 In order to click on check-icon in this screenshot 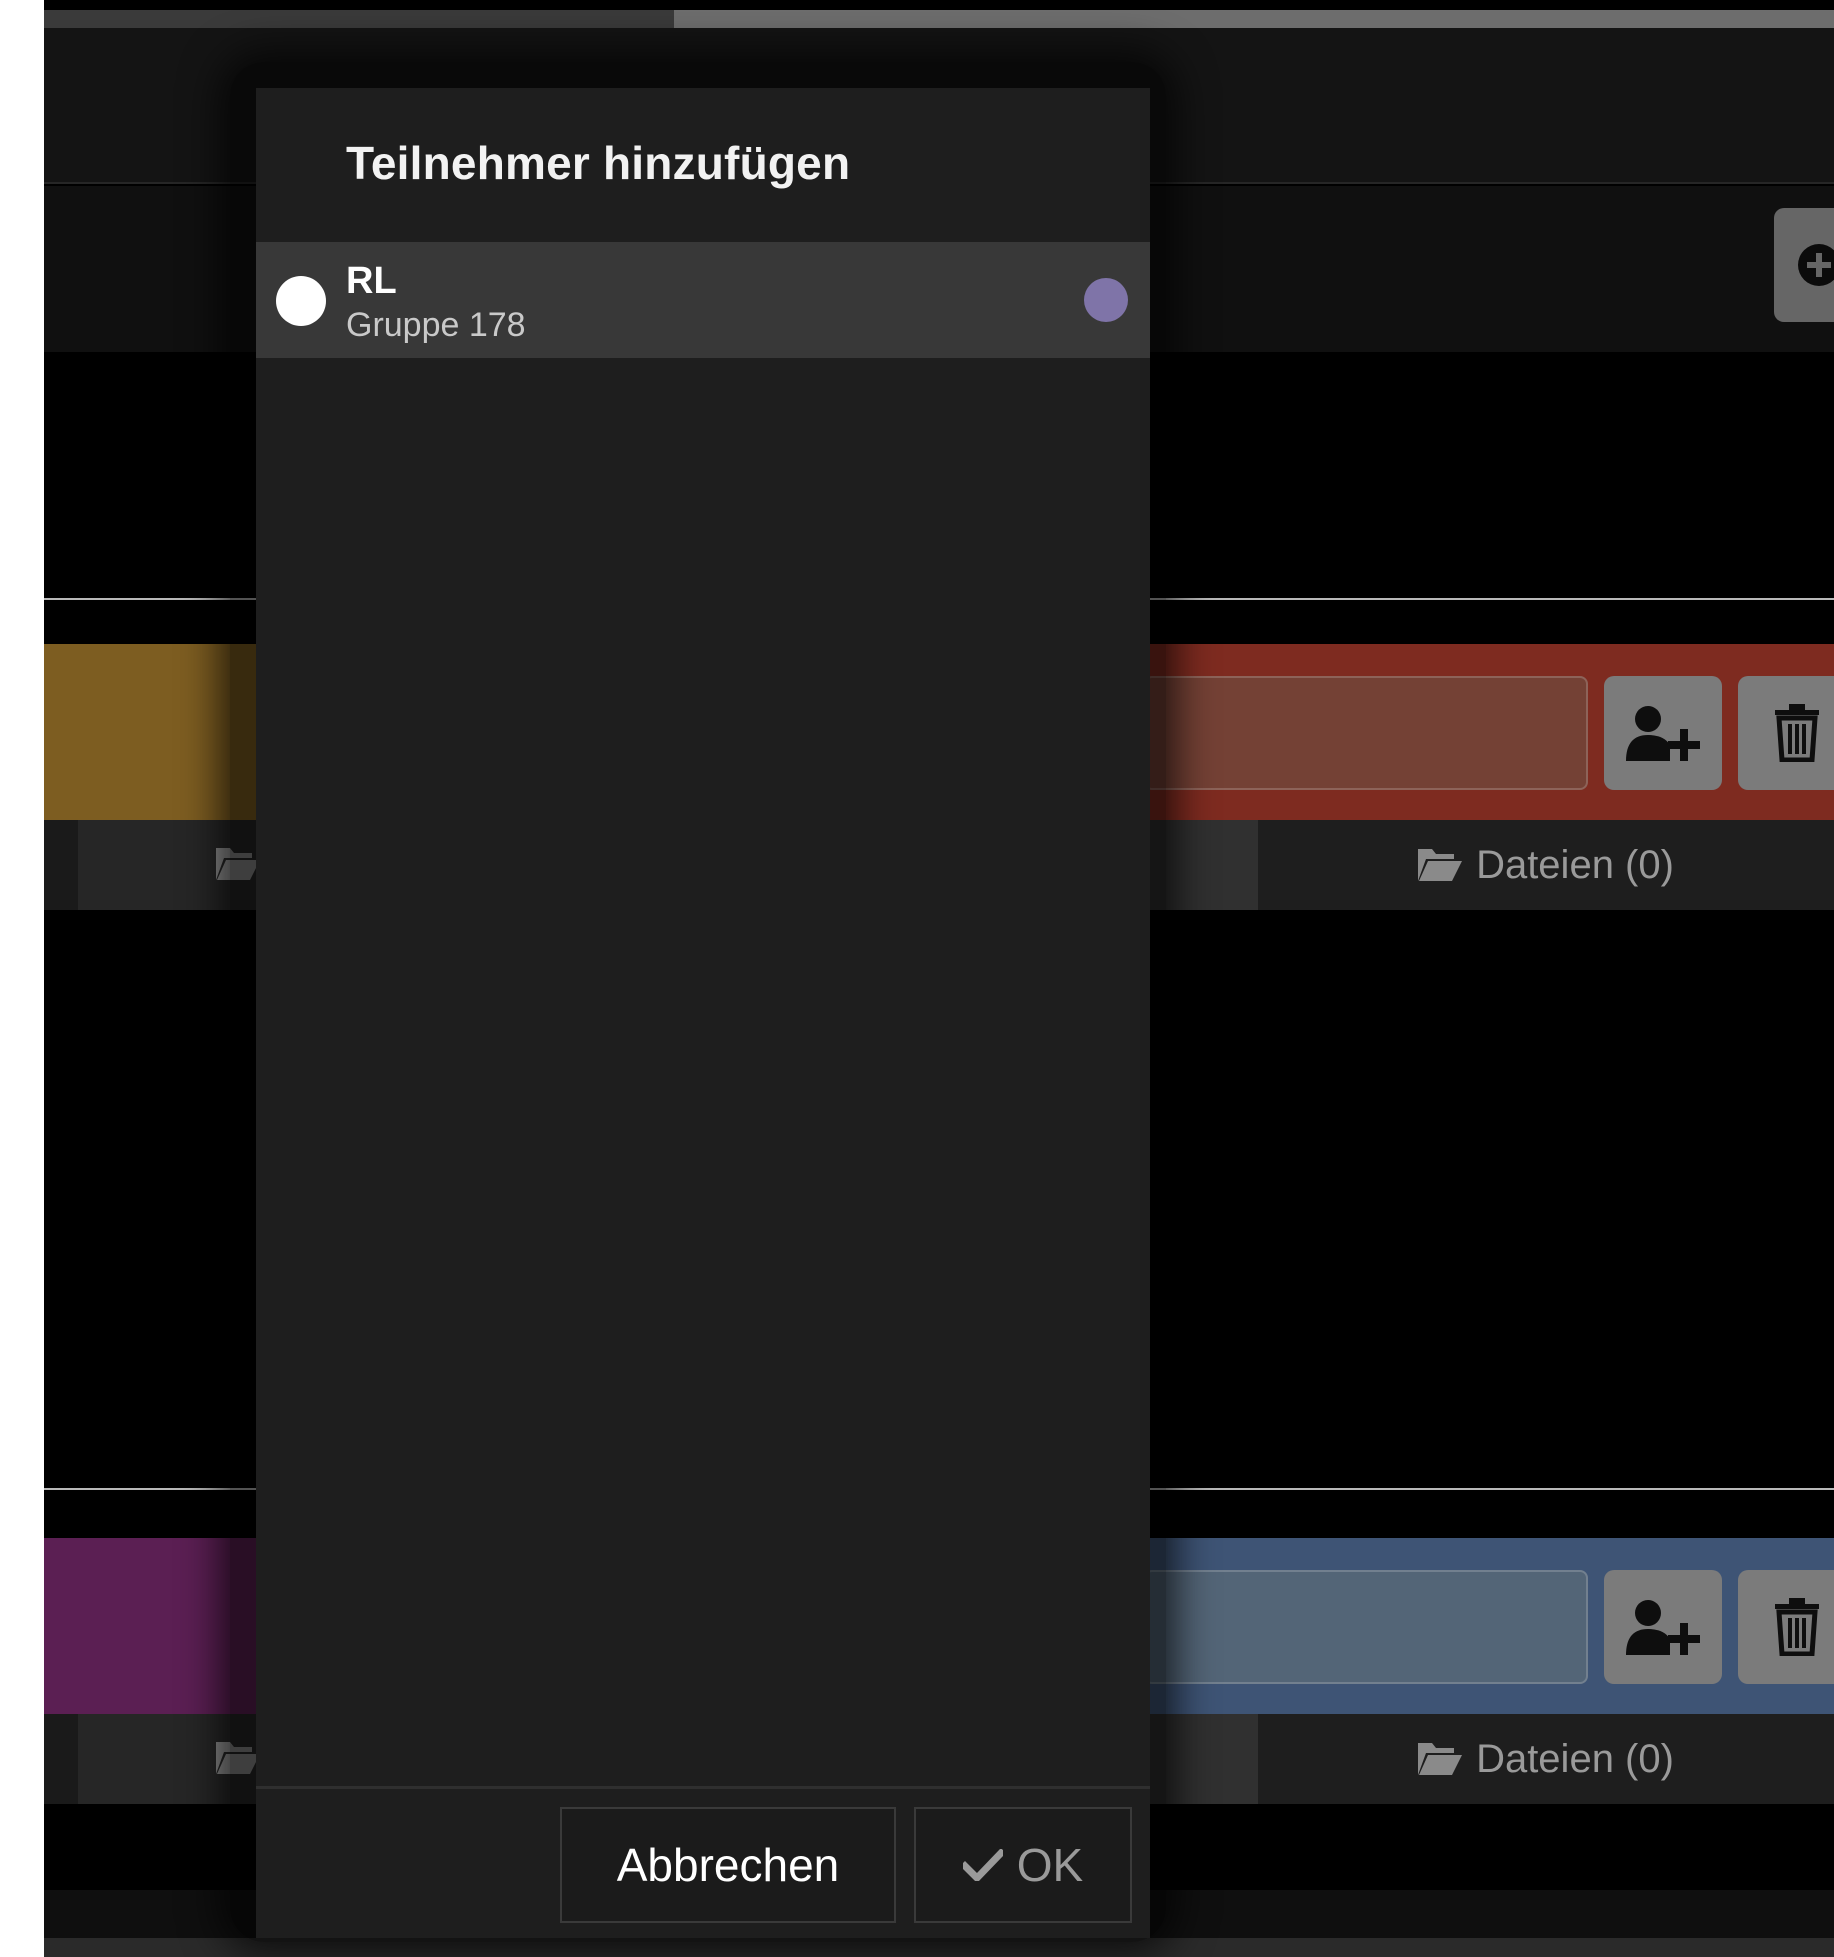, I will do `click(982, 1865)`.